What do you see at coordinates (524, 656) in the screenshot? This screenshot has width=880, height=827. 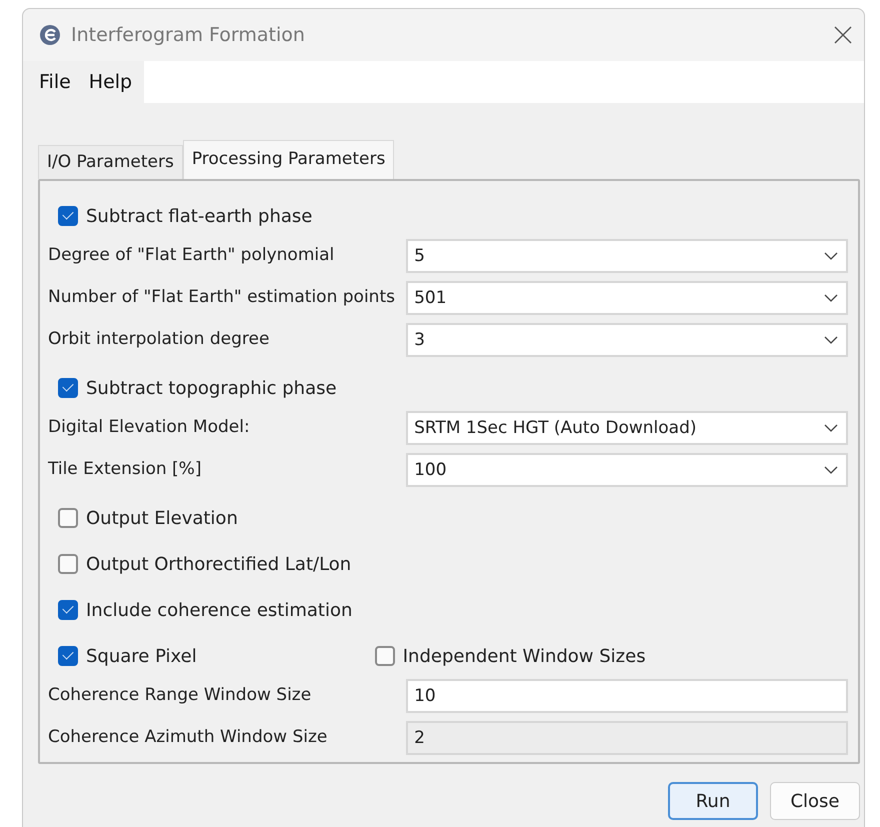 I see `checkbox-label: Independent Window Sizes` at bounding box center [524, 656].